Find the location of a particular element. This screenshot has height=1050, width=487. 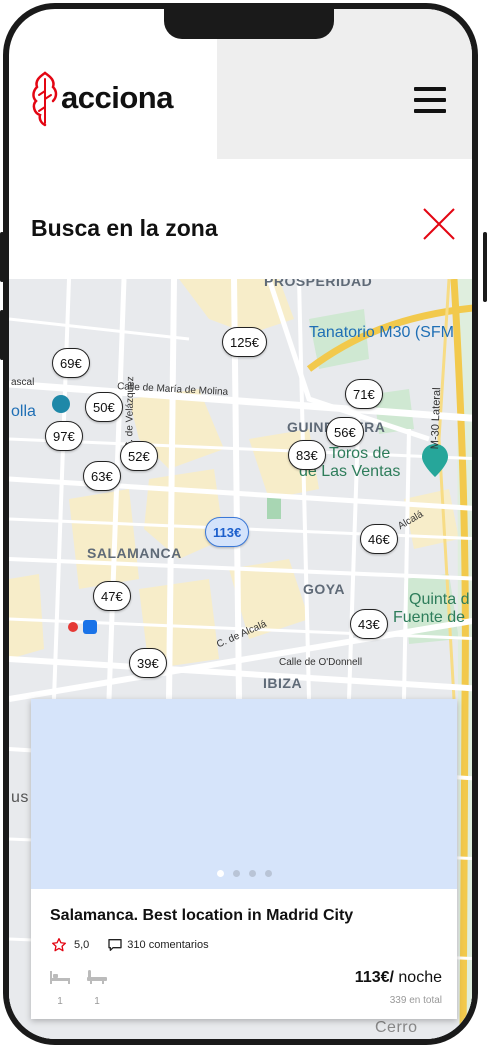

map-label-ascal: ascal is located at coordinates (23, 382).